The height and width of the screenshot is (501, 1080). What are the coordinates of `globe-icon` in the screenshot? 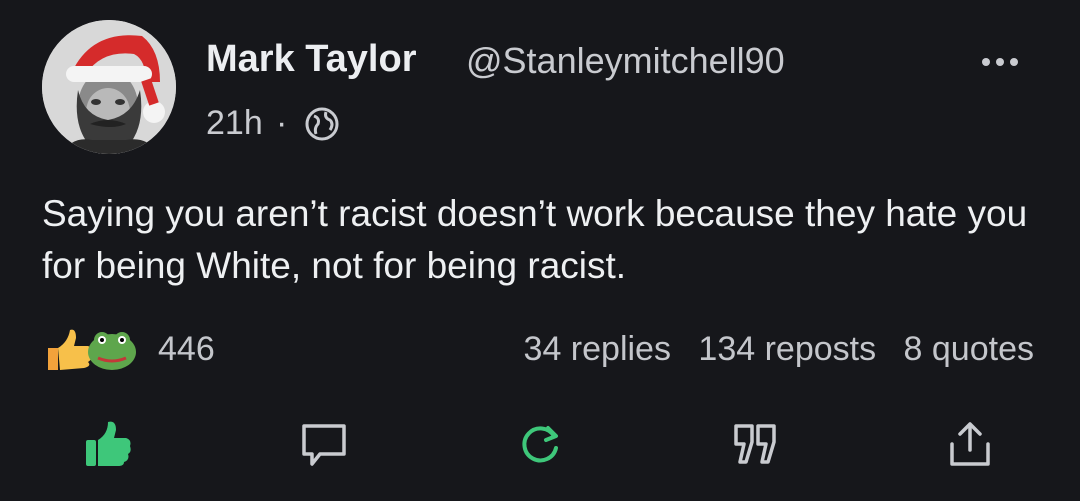 It's located at (322, 124).